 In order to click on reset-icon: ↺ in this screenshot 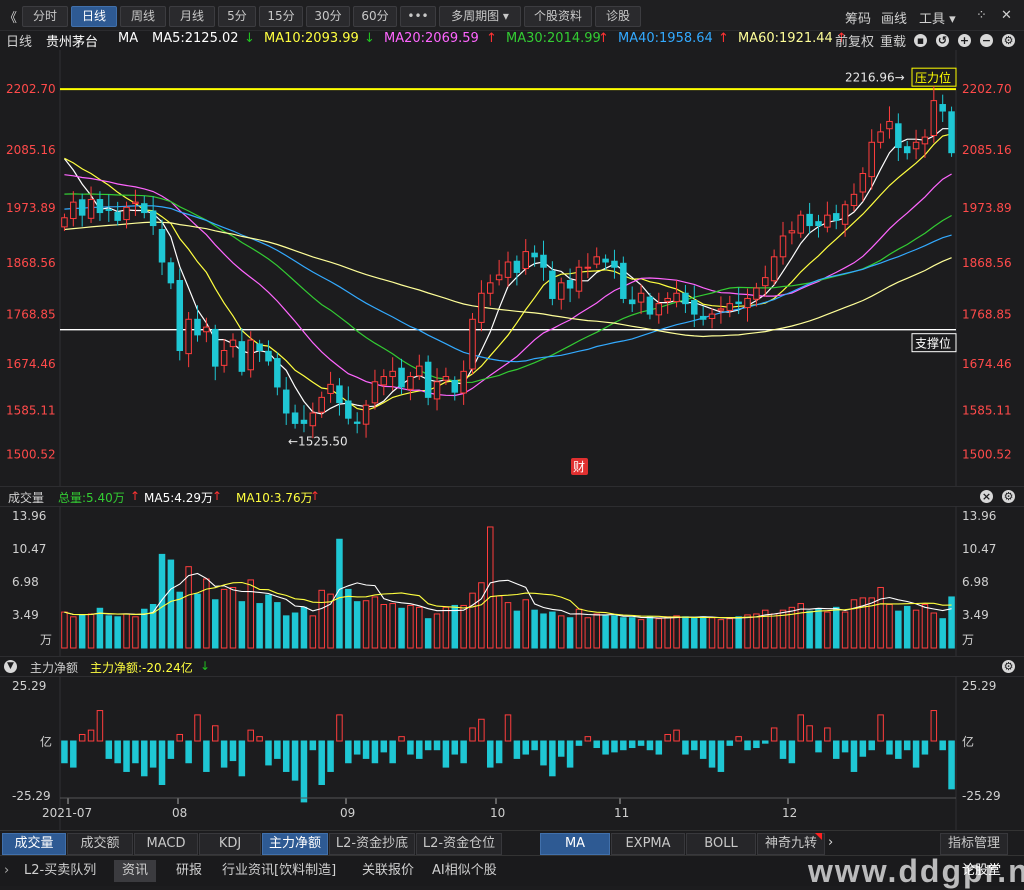, I will do `click(942, 40)`.